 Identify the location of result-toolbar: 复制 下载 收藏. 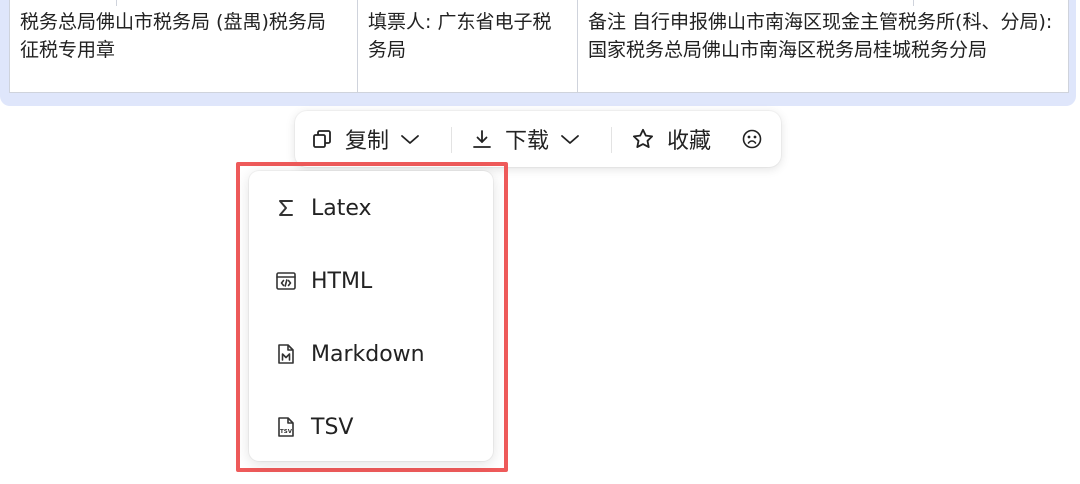
(538, 139).